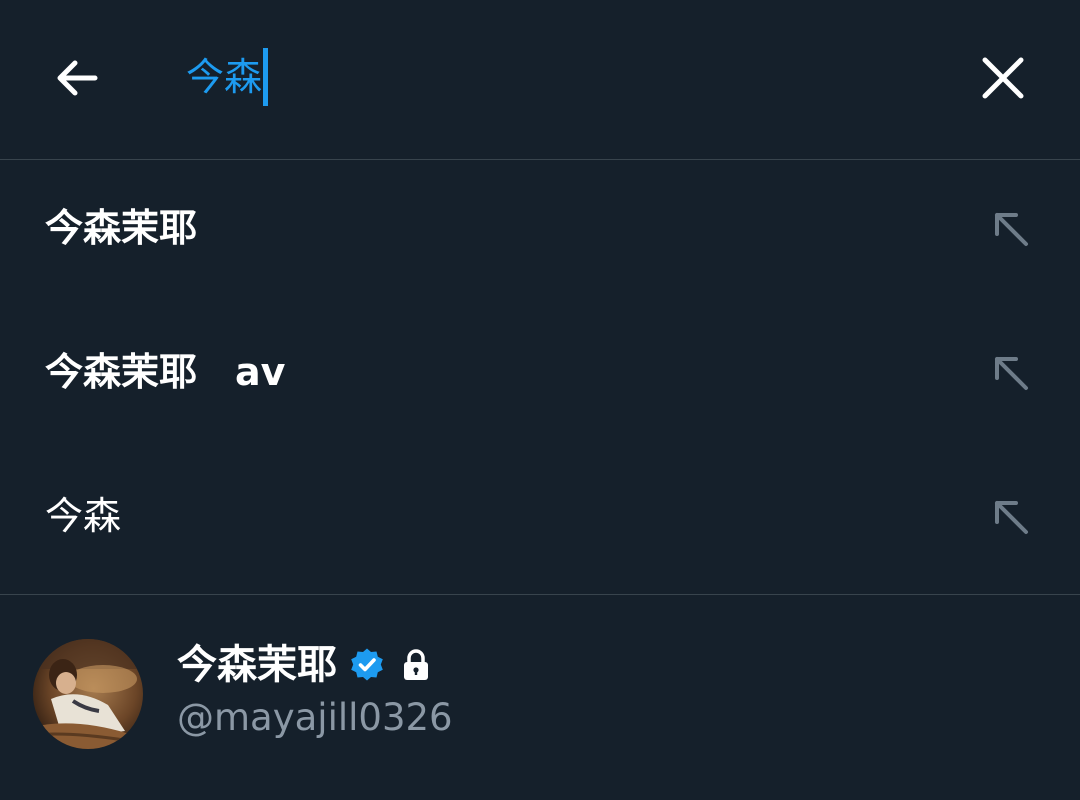 The width and height of the screenshot is (1080, 800). Describe the element at coordinates (315, 717) in the screenshot. I see `user-handle: @mayajill0326` at that location.